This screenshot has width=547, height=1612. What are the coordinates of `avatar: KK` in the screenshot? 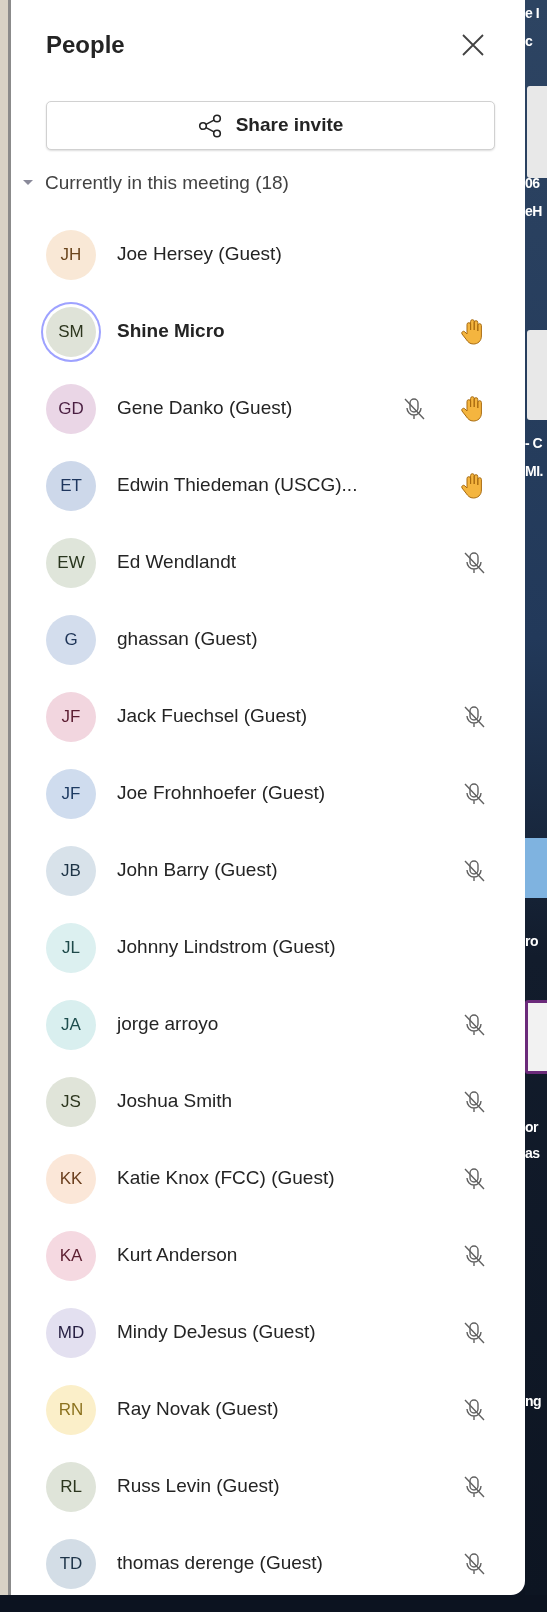 It's located at (71, 1178).